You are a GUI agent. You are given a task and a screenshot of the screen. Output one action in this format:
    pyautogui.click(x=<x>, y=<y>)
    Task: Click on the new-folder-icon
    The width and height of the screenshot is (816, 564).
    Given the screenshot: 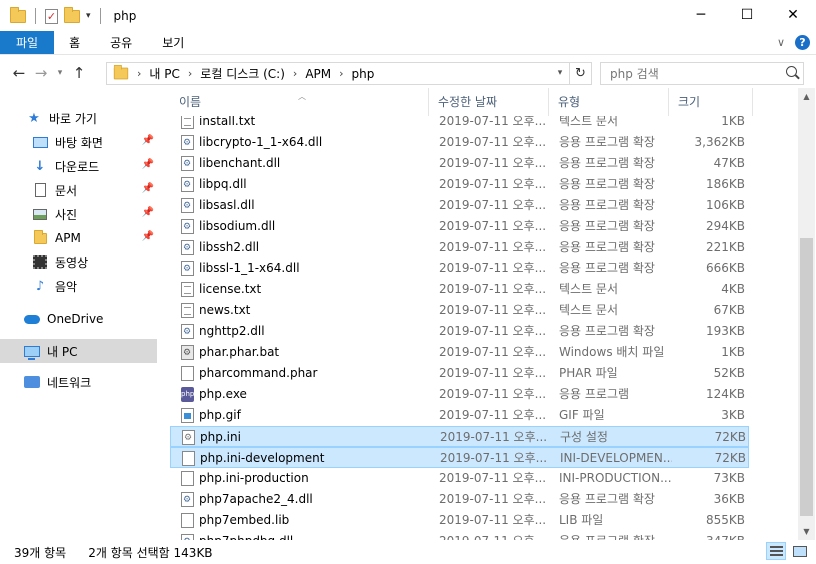 What is the action you would take?
    pyautogui.click(x=72, y=14)
    